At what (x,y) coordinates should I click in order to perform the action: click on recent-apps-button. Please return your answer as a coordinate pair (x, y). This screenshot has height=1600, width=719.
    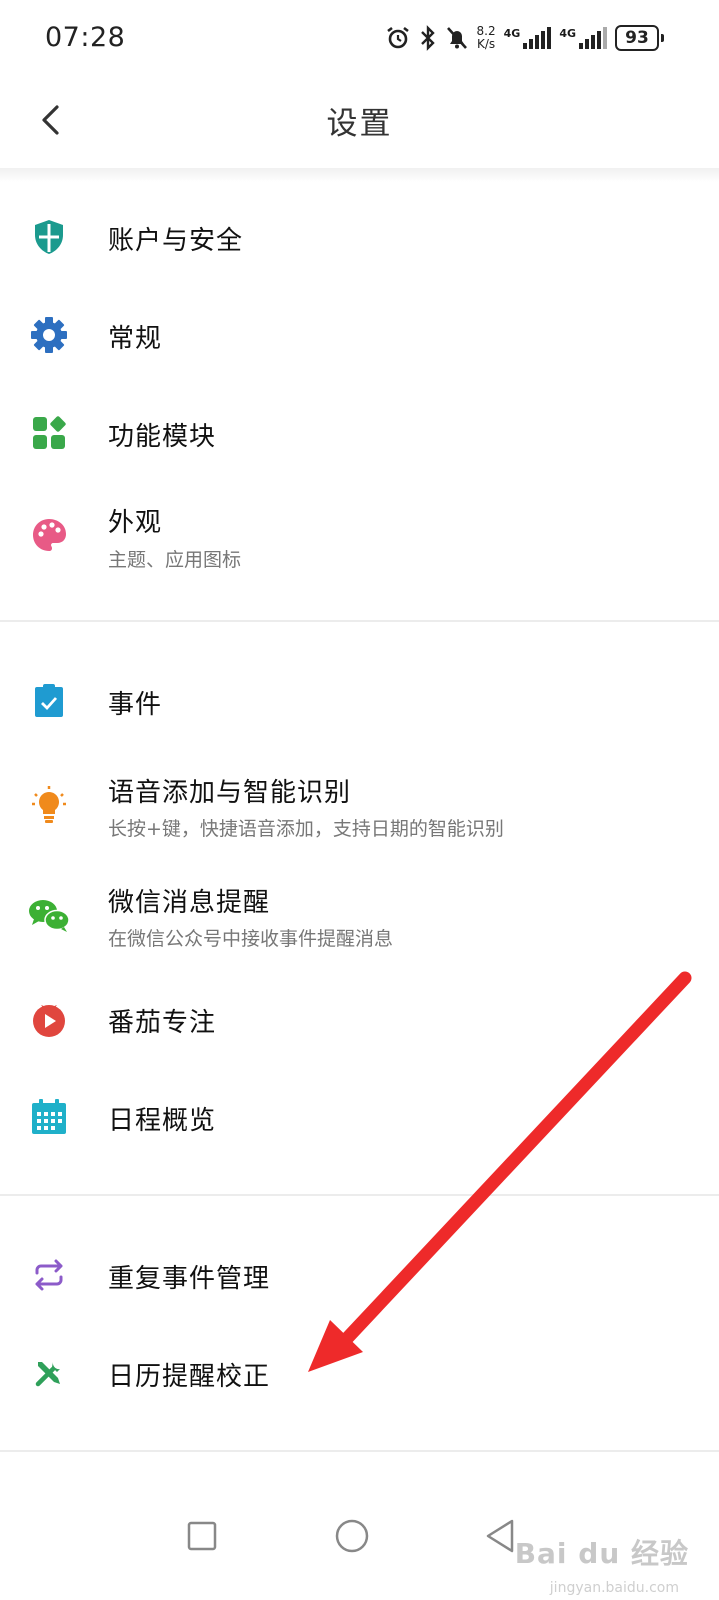
    Looking at the image, I should click on (202, 1536).